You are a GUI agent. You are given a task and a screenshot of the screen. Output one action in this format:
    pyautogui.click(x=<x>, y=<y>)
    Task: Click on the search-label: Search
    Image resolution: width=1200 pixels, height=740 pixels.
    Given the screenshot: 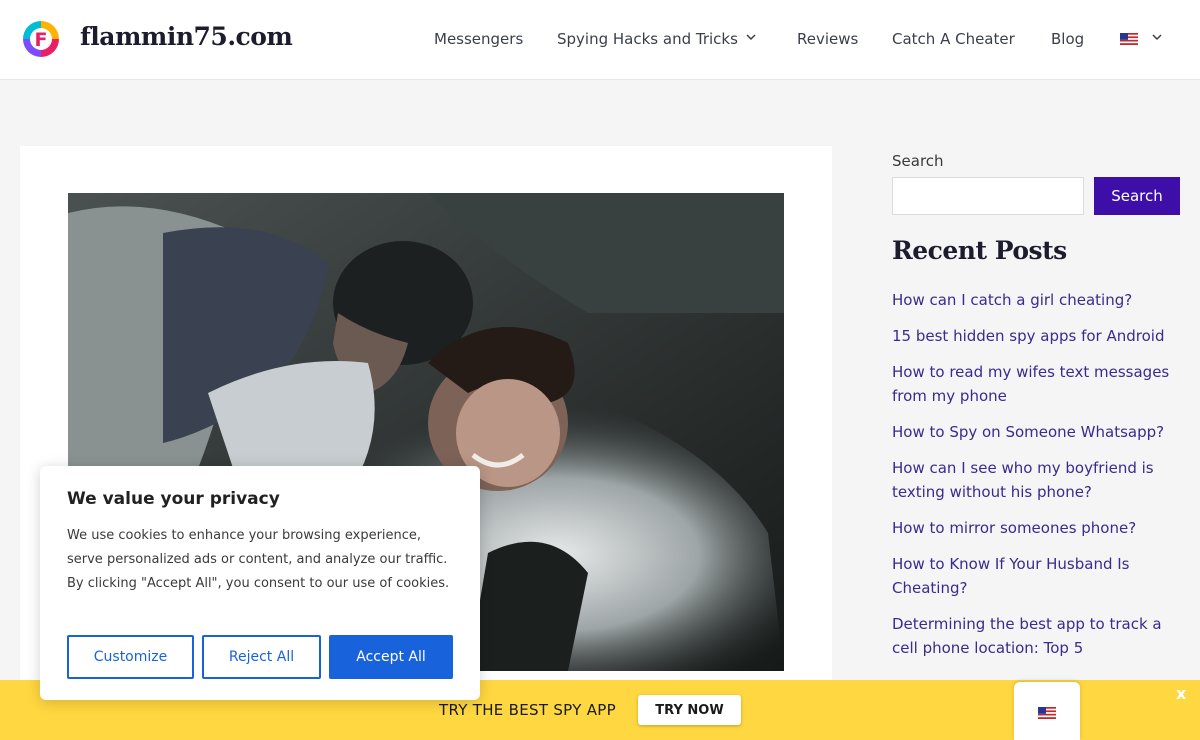 What is the action you would take?
    pyautogui.click(x=918, y=161)
    